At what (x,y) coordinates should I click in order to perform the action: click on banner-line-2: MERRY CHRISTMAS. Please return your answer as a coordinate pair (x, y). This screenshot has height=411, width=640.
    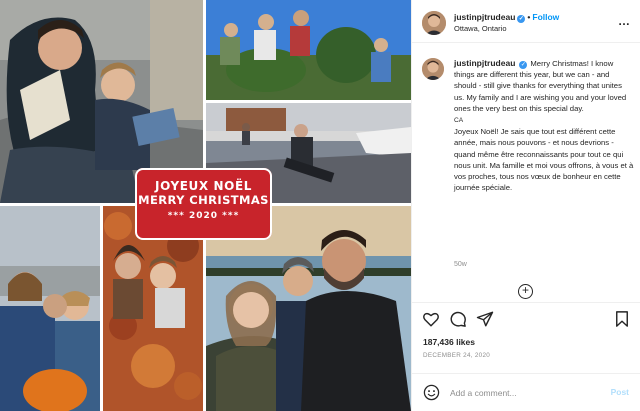
    Looking at the image, I should click on (203, 200).